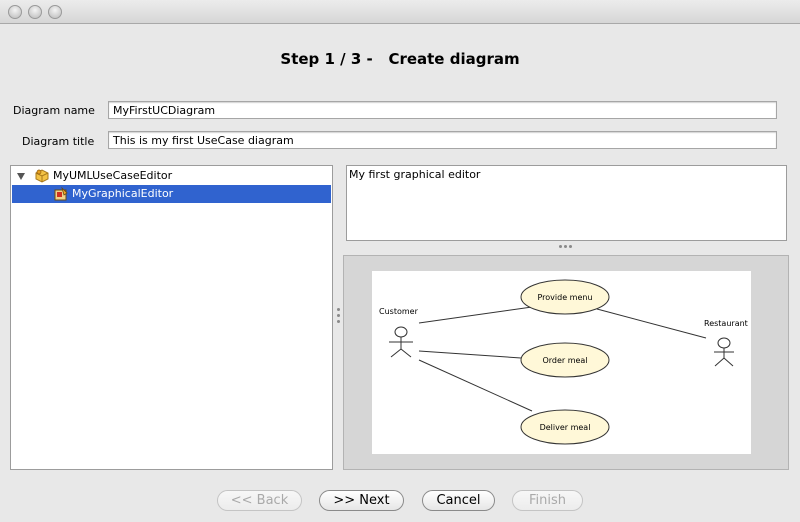 The height and width of the screenshot is (522, 800). I want to click on actor-customer: Customer, so click(399, 332).